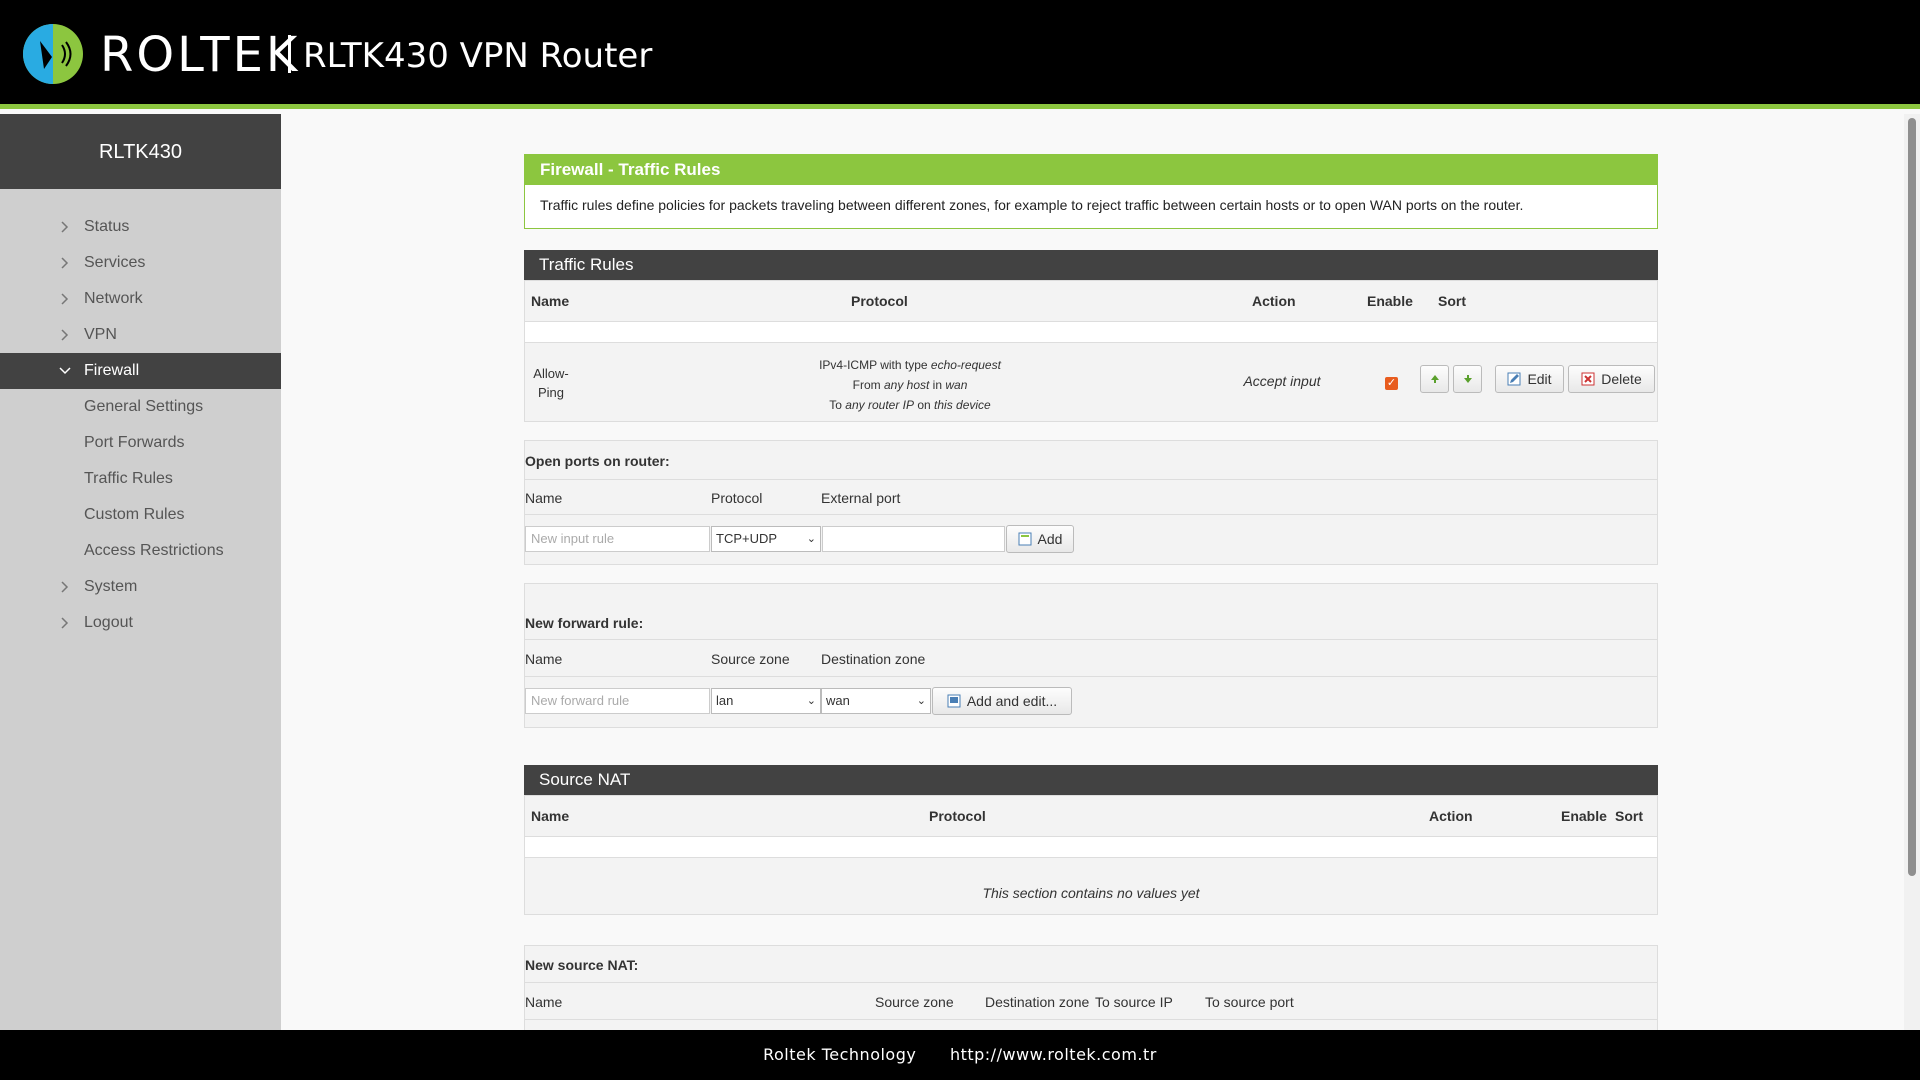  I want to click on add-button: Add, so click(1040, 539).